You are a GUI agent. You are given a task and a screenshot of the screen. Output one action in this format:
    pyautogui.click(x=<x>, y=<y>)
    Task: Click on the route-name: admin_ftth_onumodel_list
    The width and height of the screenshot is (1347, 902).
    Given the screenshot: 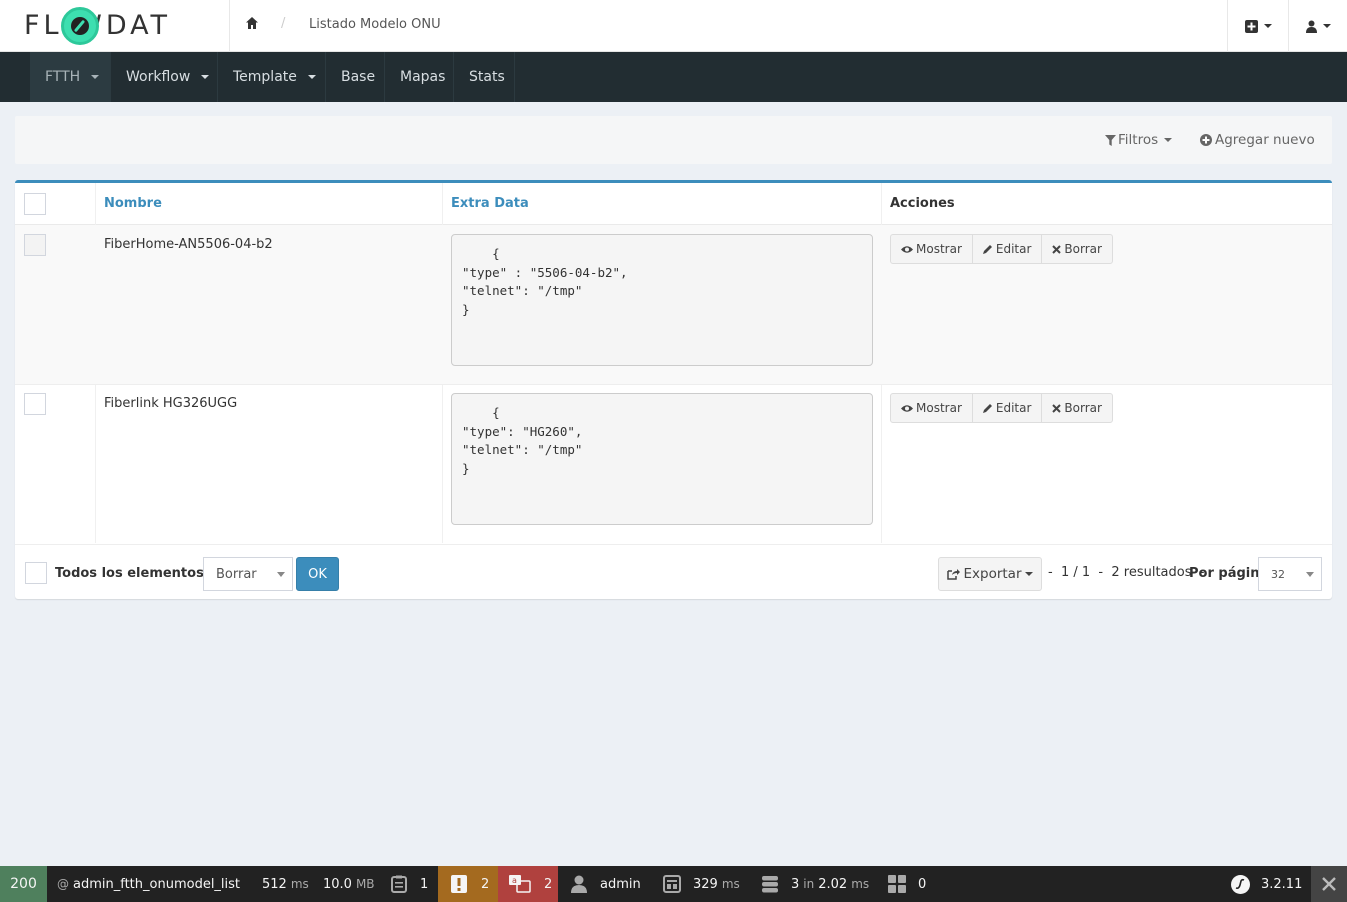 What is the action you would take?
    pyautogui.click(x=157, y=884)
    